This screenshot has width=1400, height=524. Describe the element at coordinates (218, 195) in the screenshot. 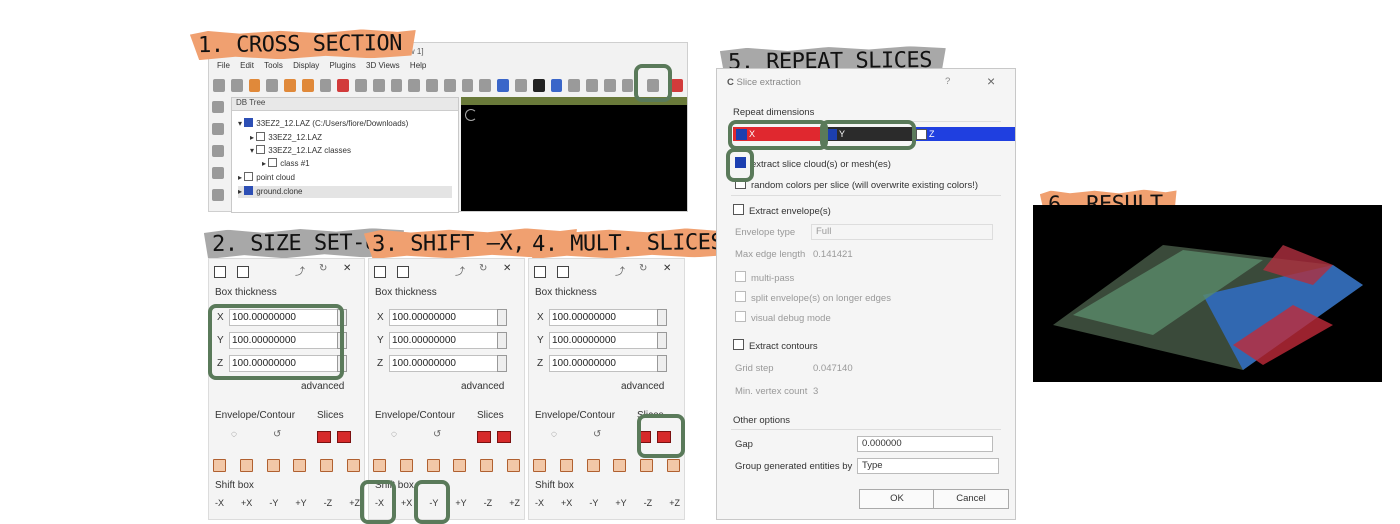

I see `axis-icon` at that location.